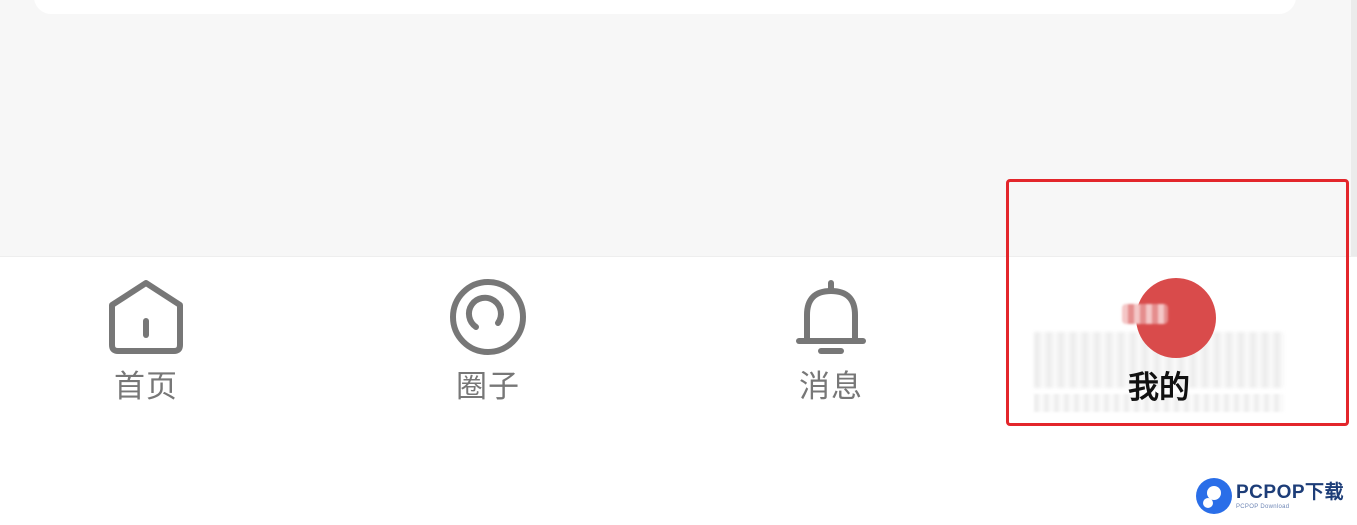  I want to click on avatar, so click(1176, 318).